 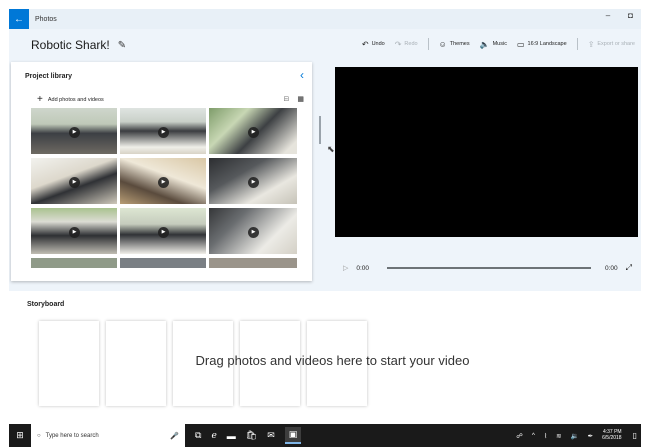 I want to click on redo-label: Redo, so click(x=411, y=44).